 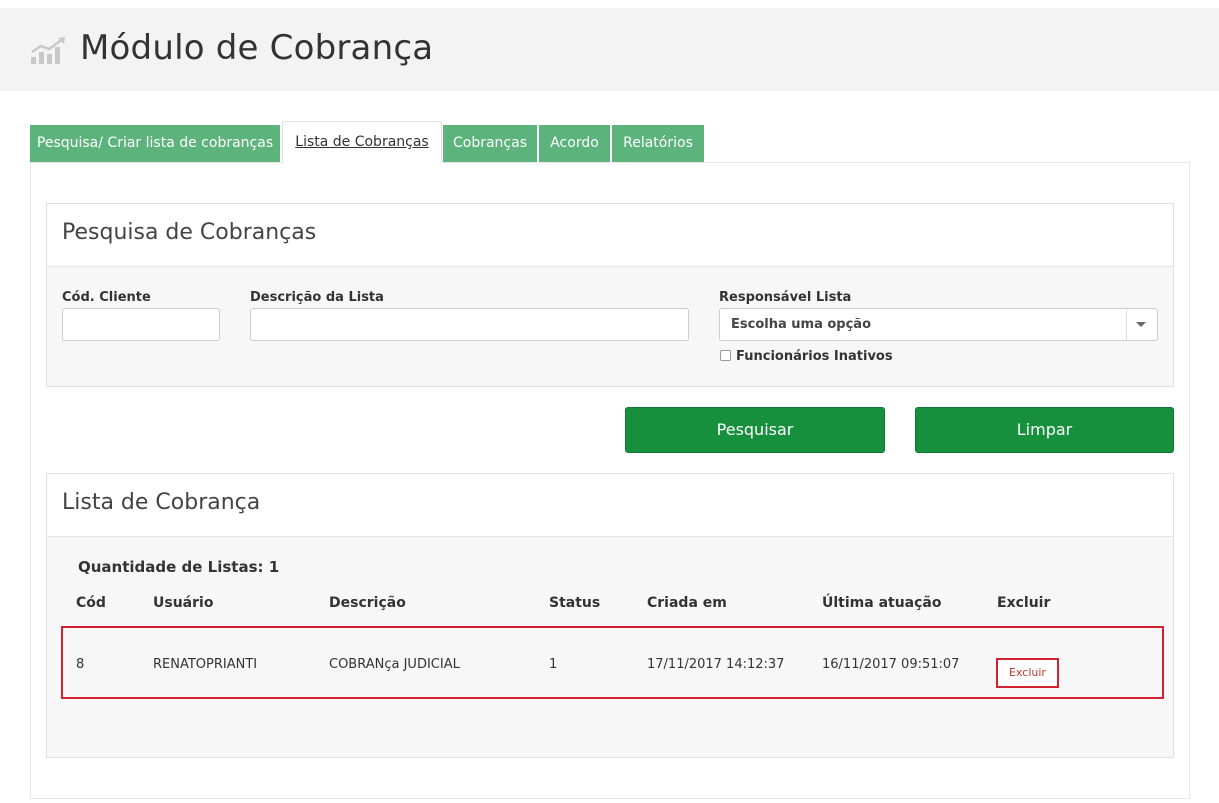 I want to click on tab-relatorios: Relatórios, so click(x=658, y=143).